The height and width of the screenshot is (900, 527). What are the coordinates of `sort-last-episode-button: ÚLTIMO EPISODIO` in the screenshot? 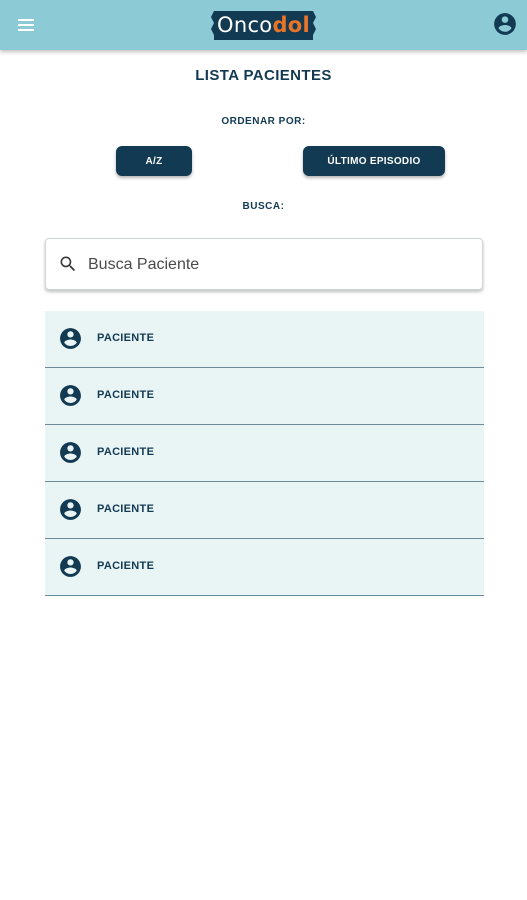 It's located at (374, 161).